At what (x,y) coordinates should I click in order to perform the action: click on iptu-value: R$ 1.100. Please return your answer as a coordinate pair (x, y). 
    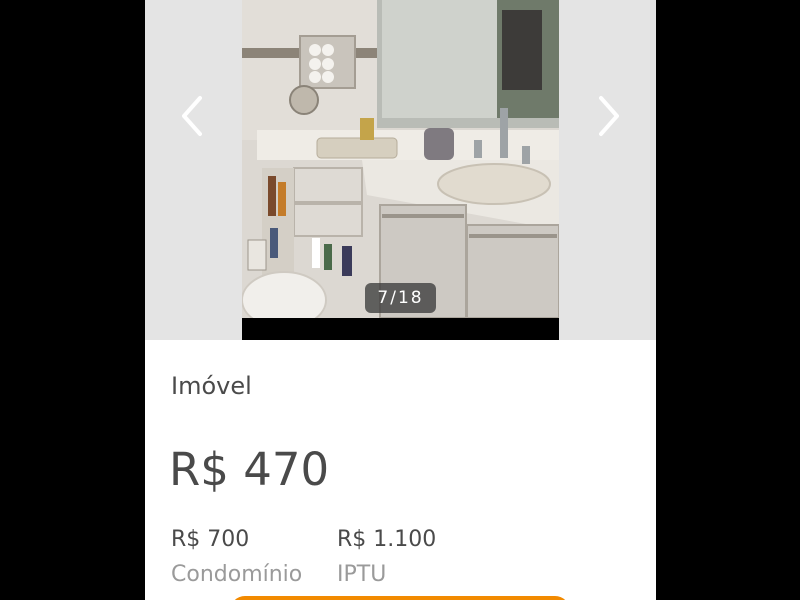
    Looking at the image, I should click on (387, 539).